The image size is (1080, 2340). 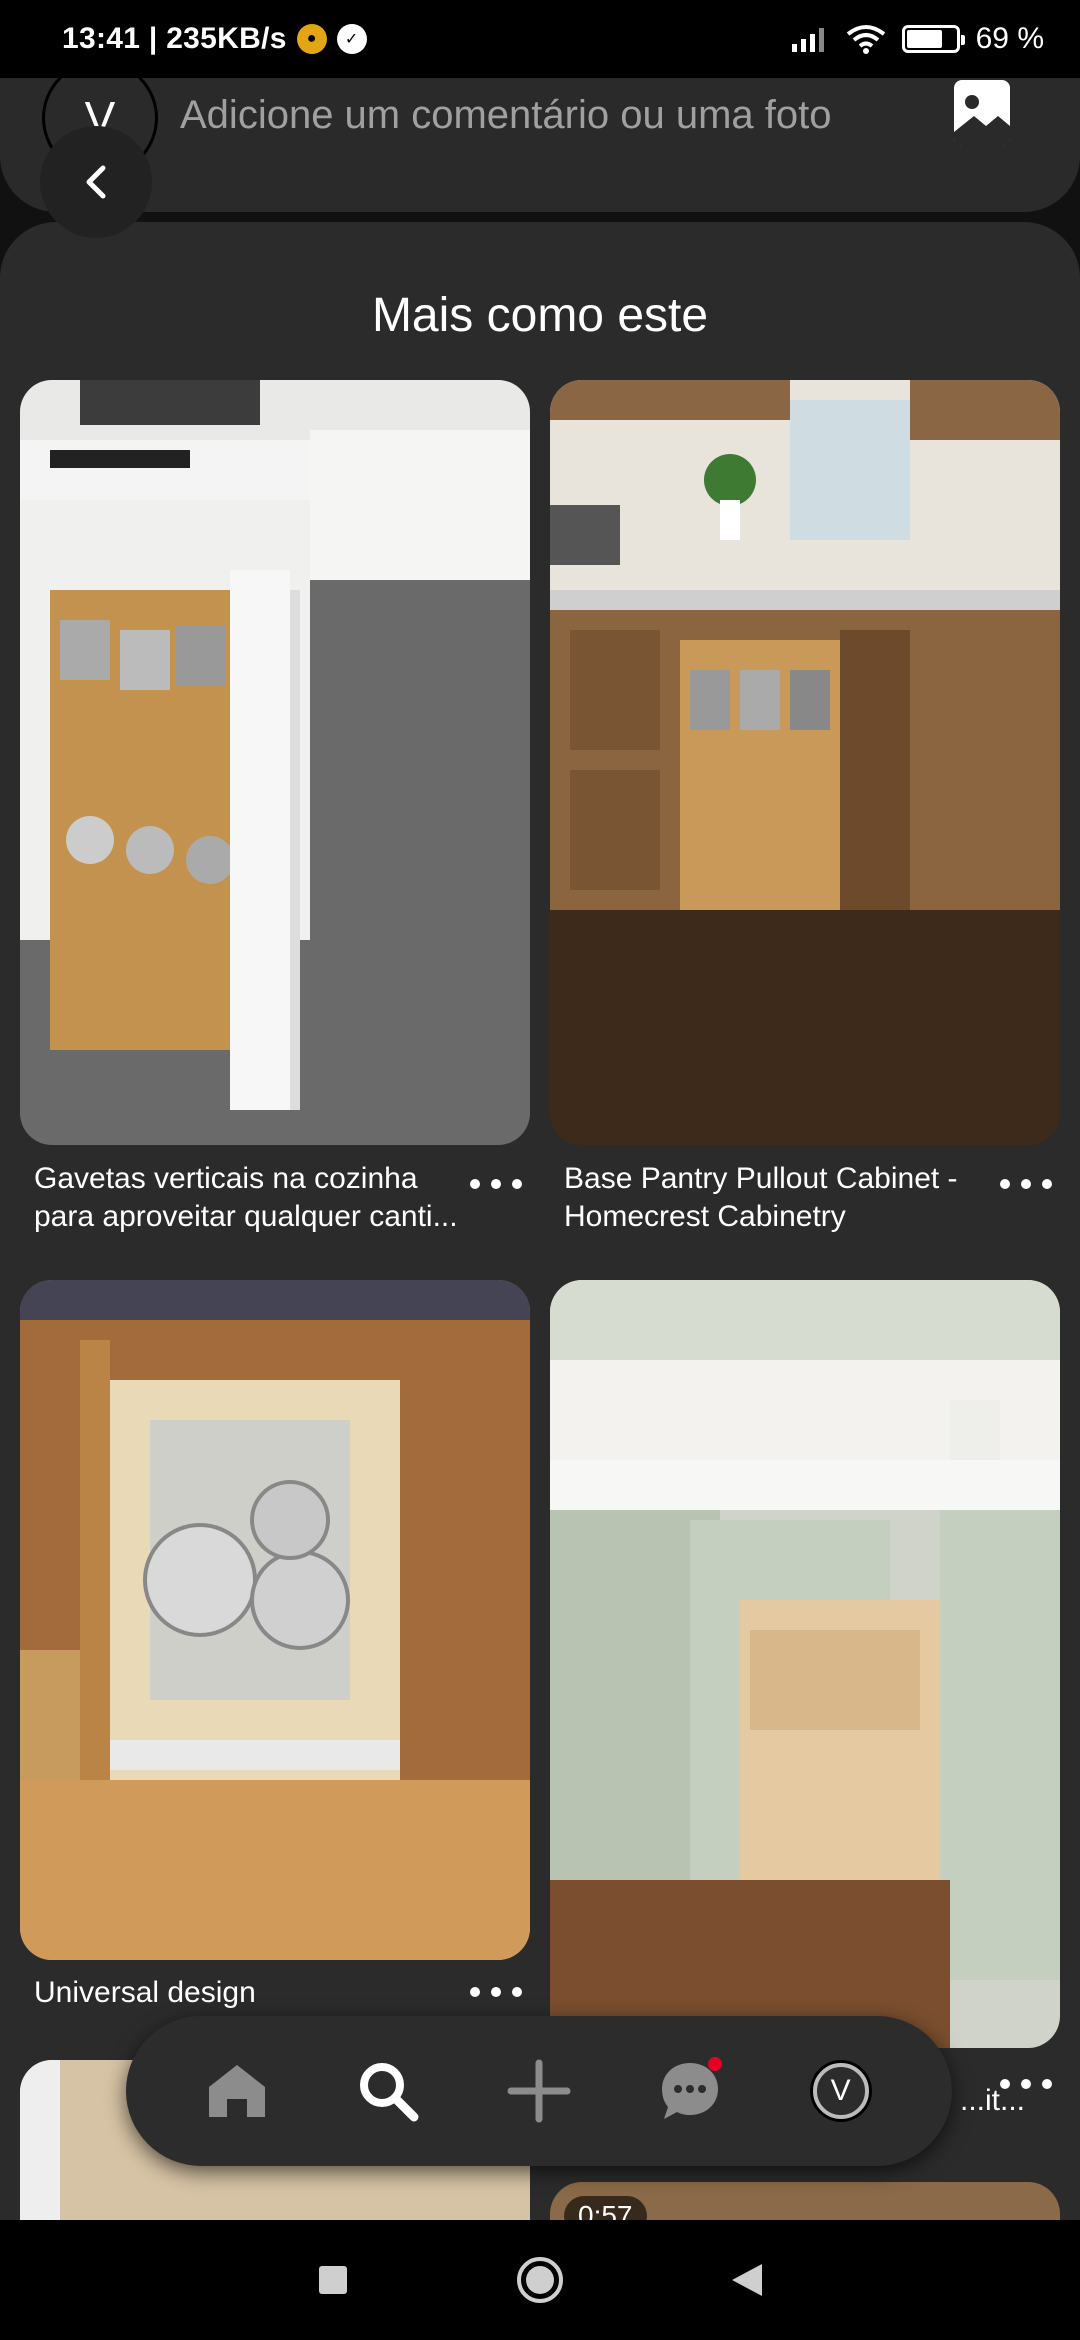 I want to click on circle-home-icon, so click(x=539, y=2280).